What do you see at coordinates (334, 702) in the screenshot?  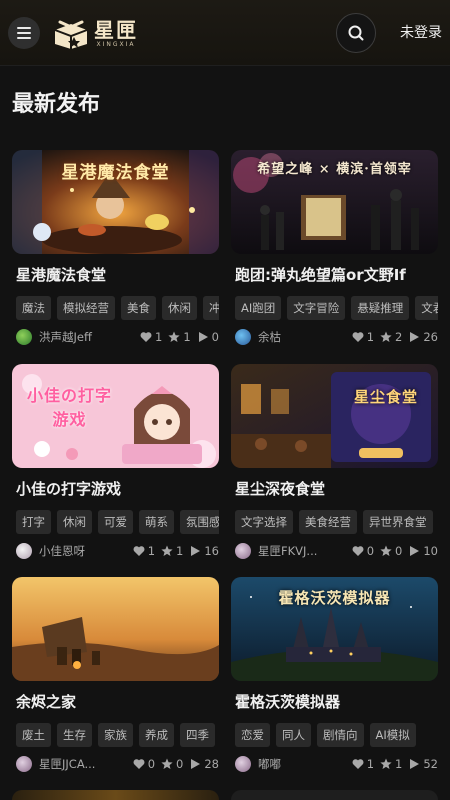 I see `card-title: 霍格沃茨模拟器` at bounding box center [334, 702].